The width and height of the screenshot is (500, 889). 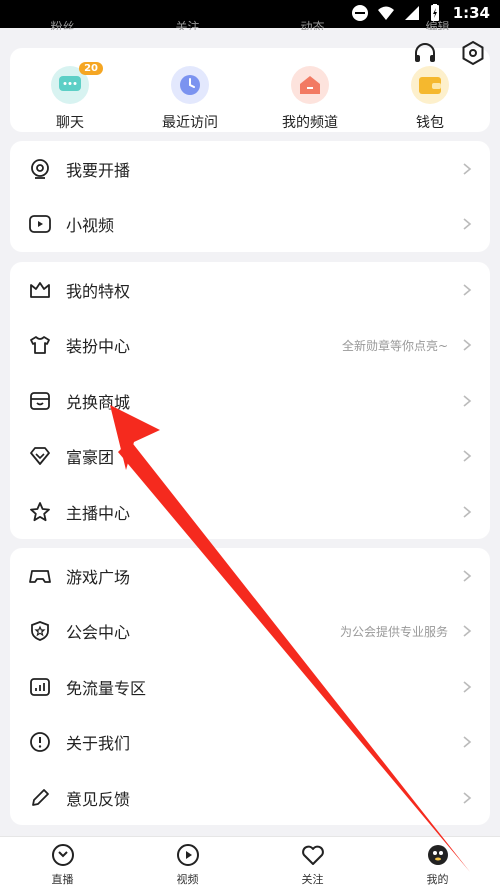 I want to click on menu-label: 免流量专区, so click(x=106, y=688).